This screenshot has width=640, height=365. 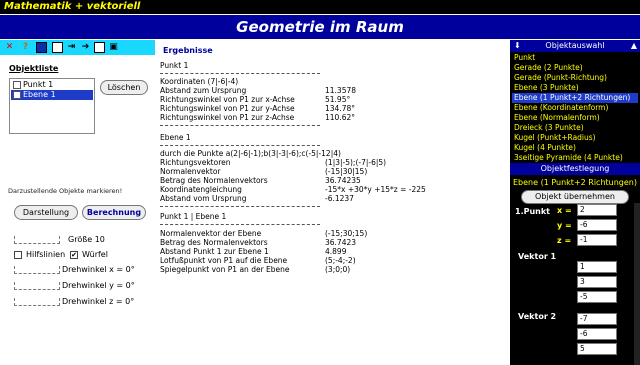 I want to click on size-label: Größe 10, so click(x=86, y=239).